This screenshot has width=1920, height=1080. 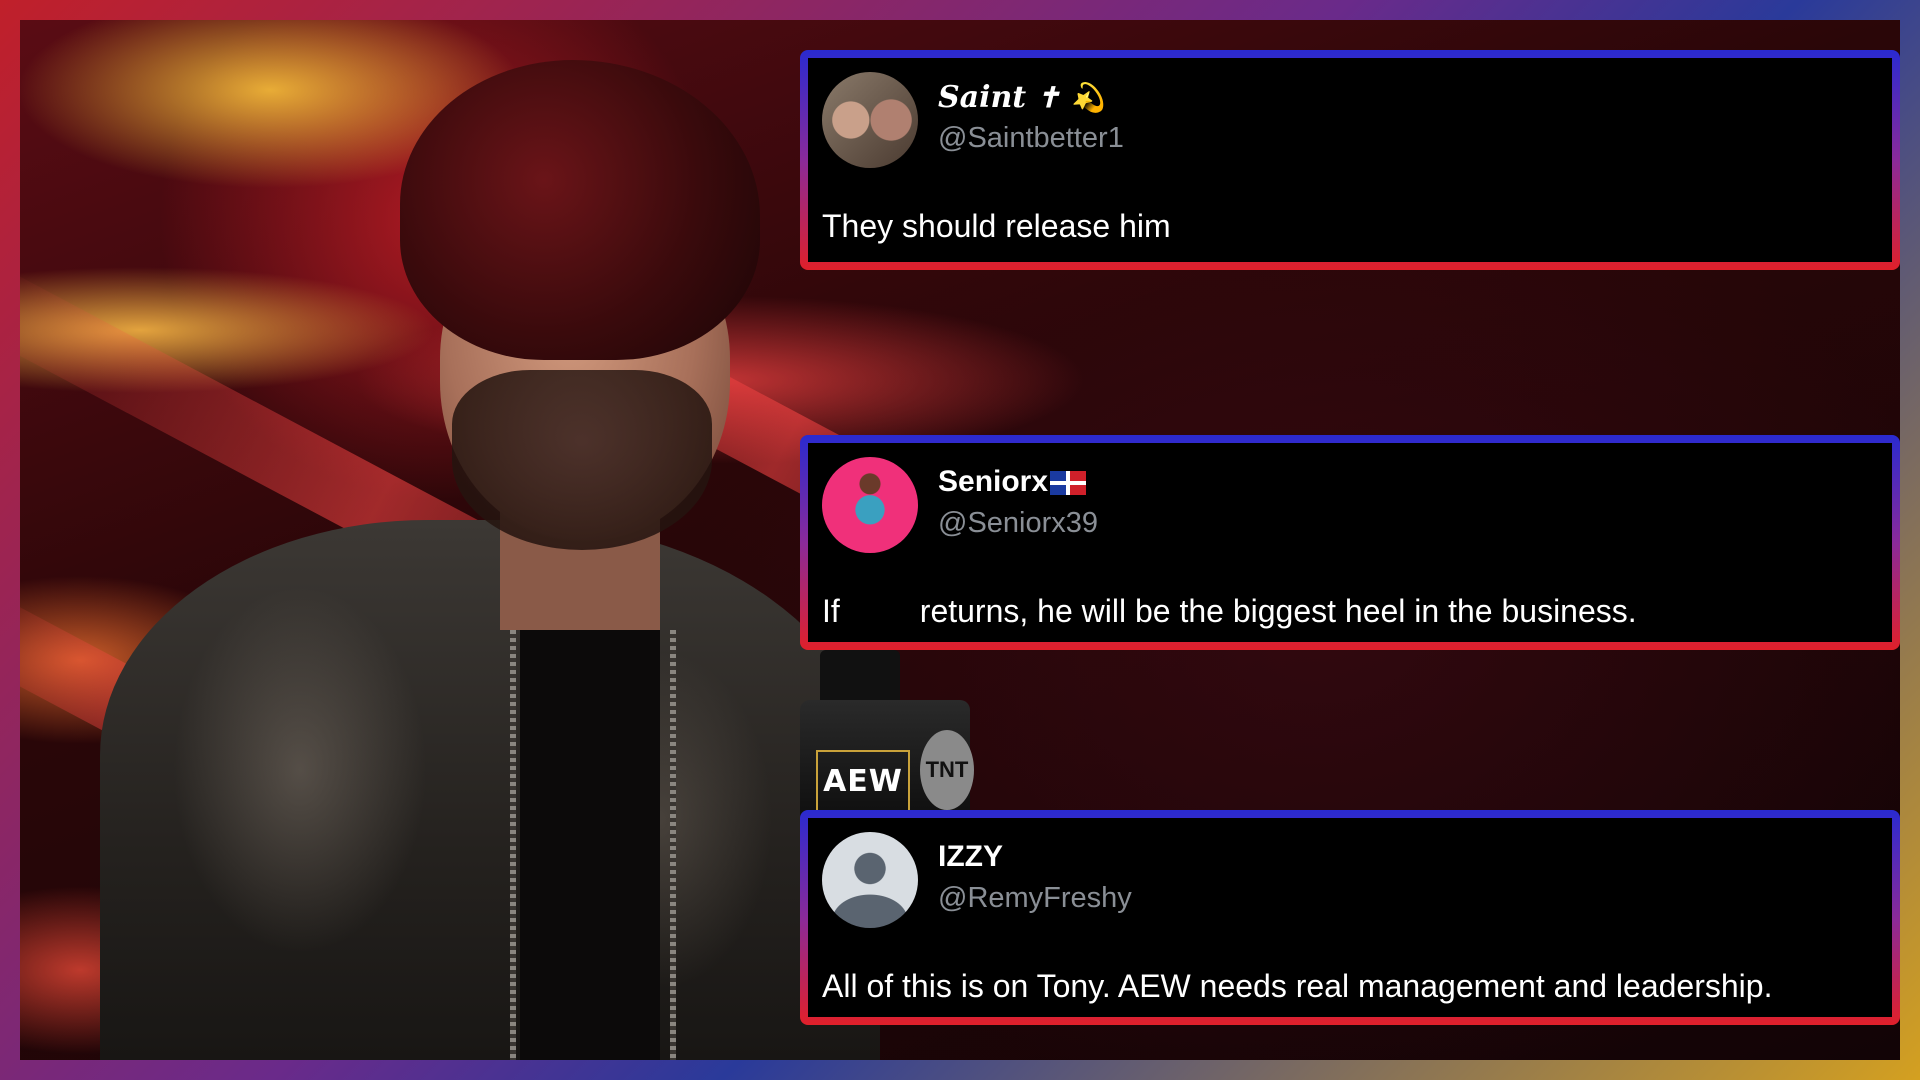 What do you see at coordinates (1031, 138) in the screenshot?
I see `user-handle: @Saintbetter1` at bounding box center [1031, 138].